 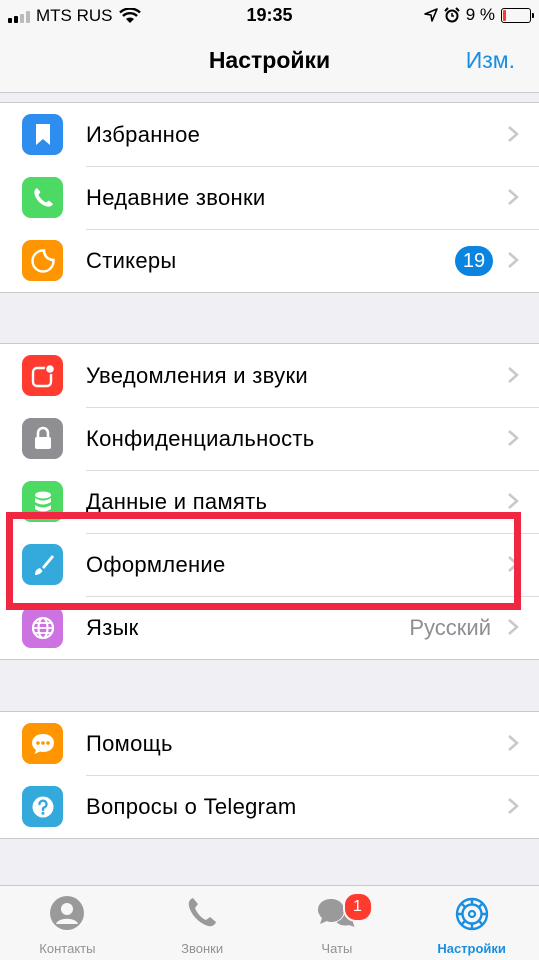 I want to click on row-help: Помощь, so click(x=269, y=743).